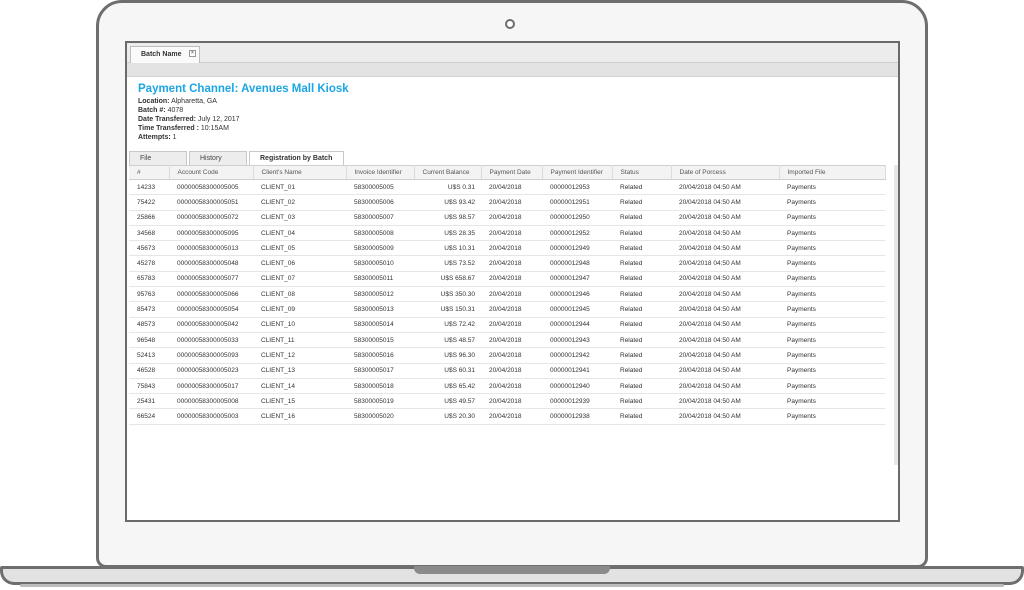 The image size is (1024, 590). What do you see at coordinates (299, 355) in the screenshot?
I see `table-cell: CLIENT_12` at bounding box center [299, 355].